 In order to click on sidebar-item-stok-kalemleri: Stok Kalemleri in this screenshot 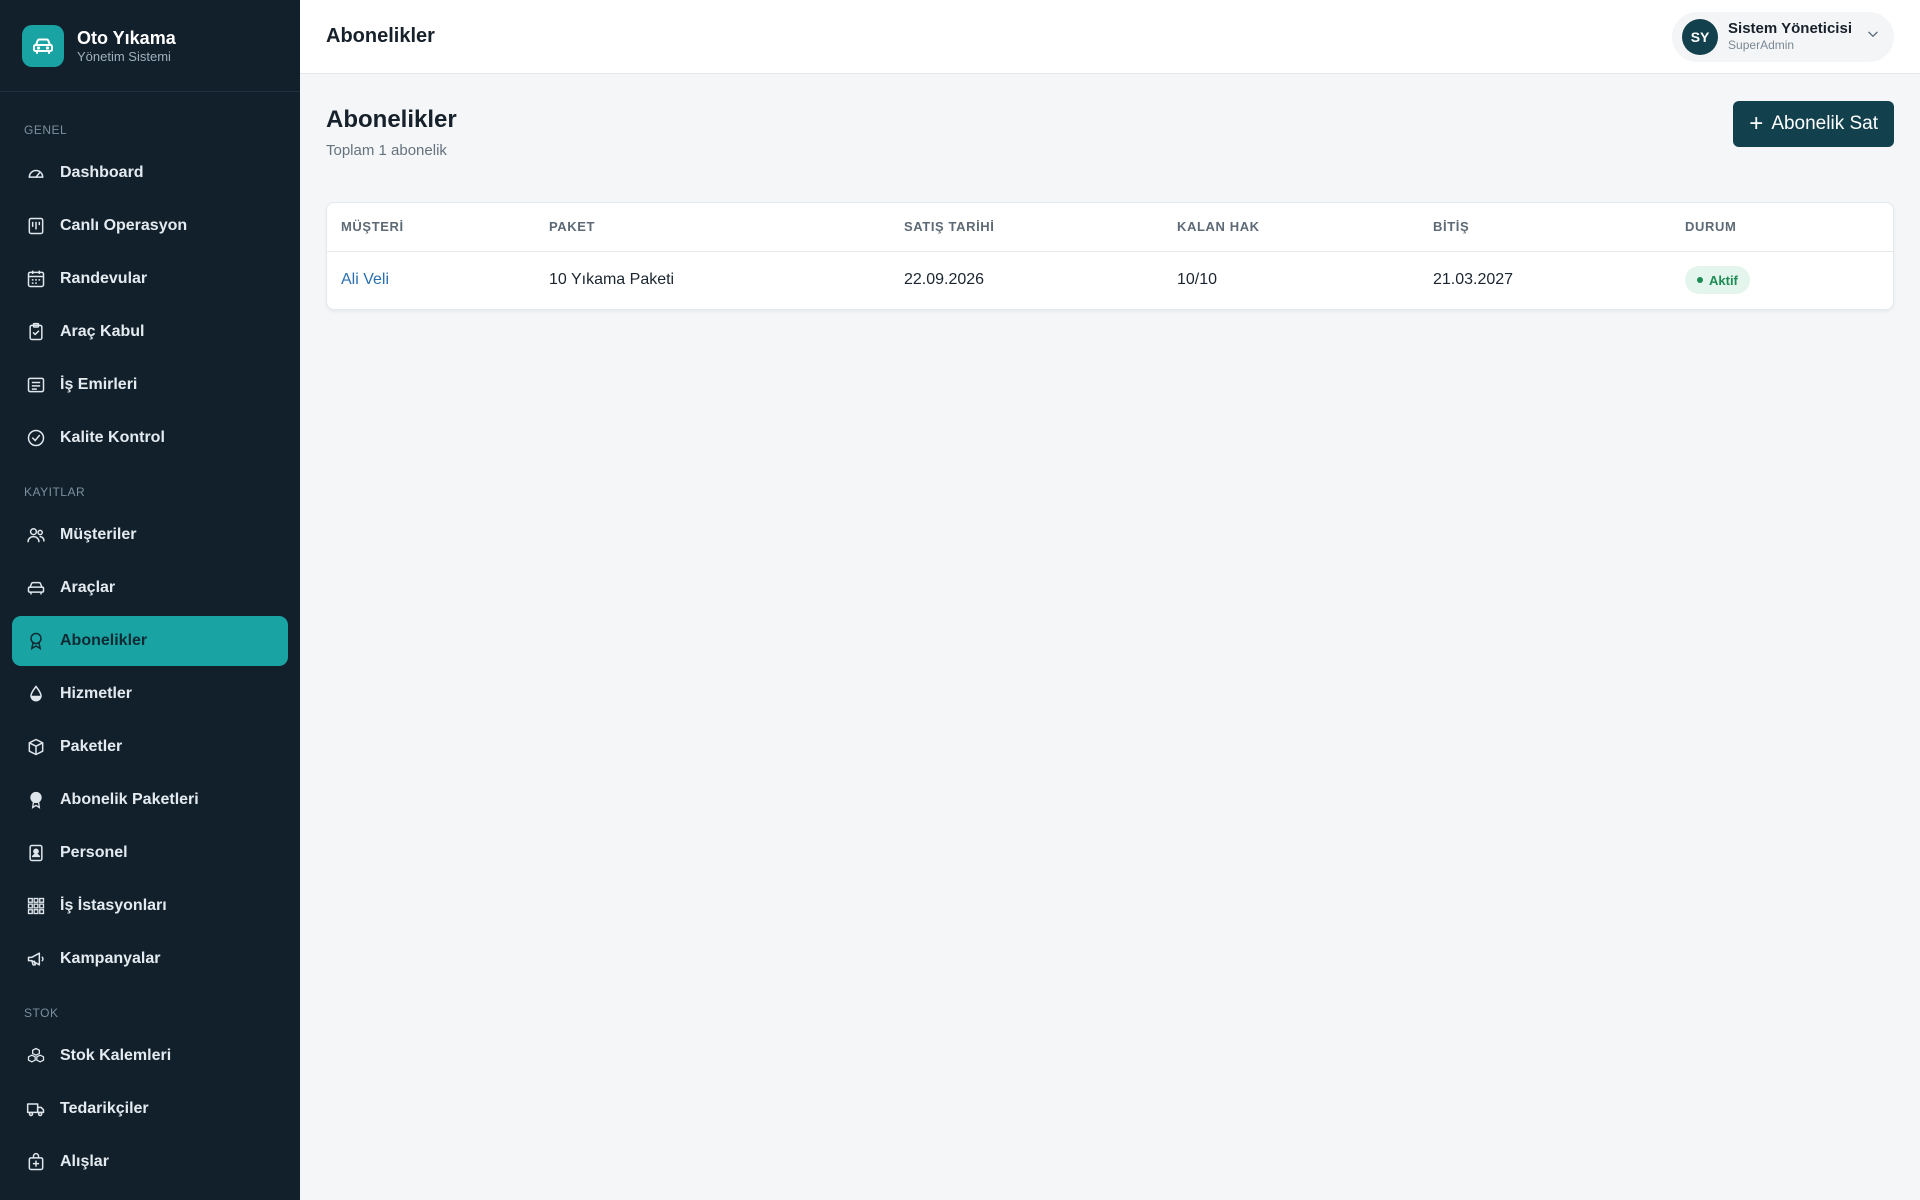, I will do `click(150, 1056)`.